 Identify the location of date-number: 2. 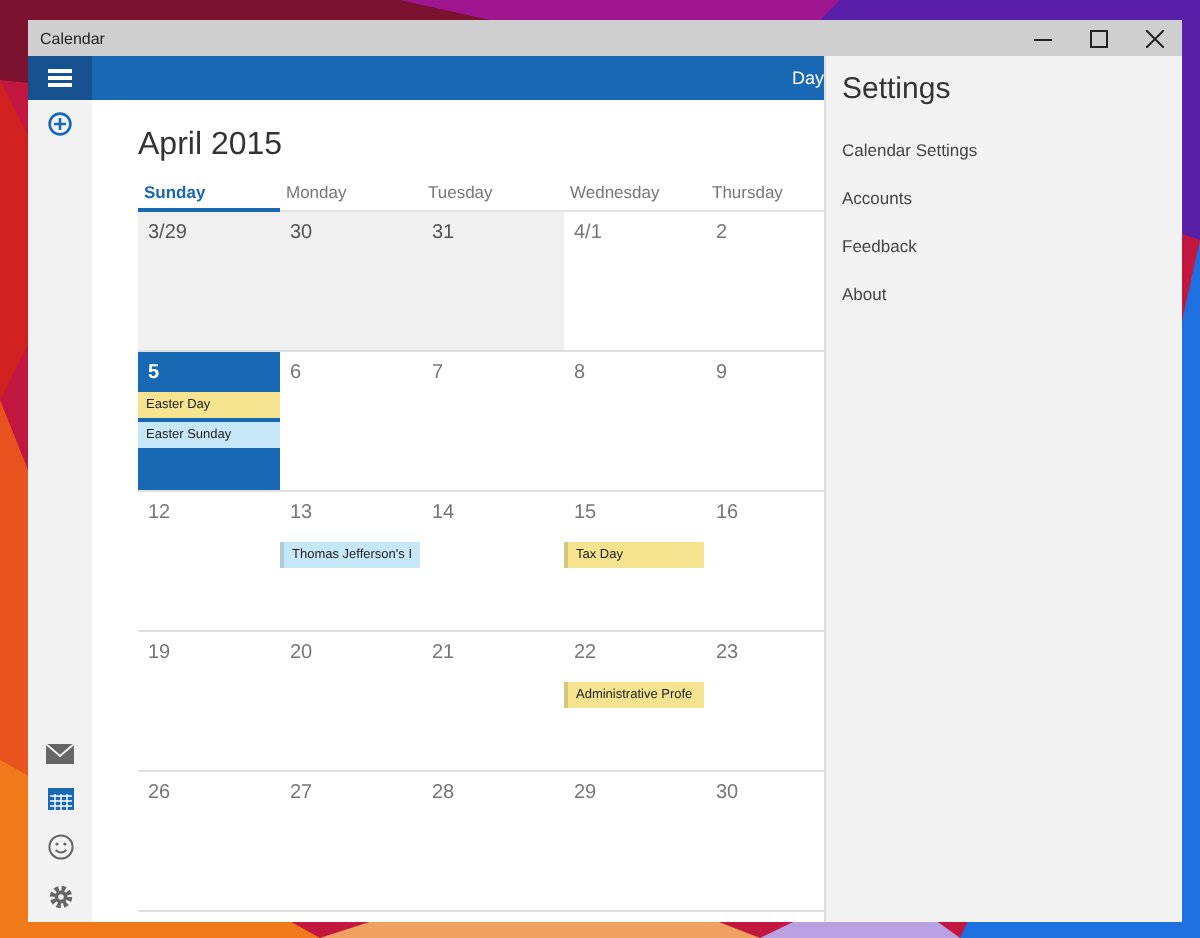
(722, 234).